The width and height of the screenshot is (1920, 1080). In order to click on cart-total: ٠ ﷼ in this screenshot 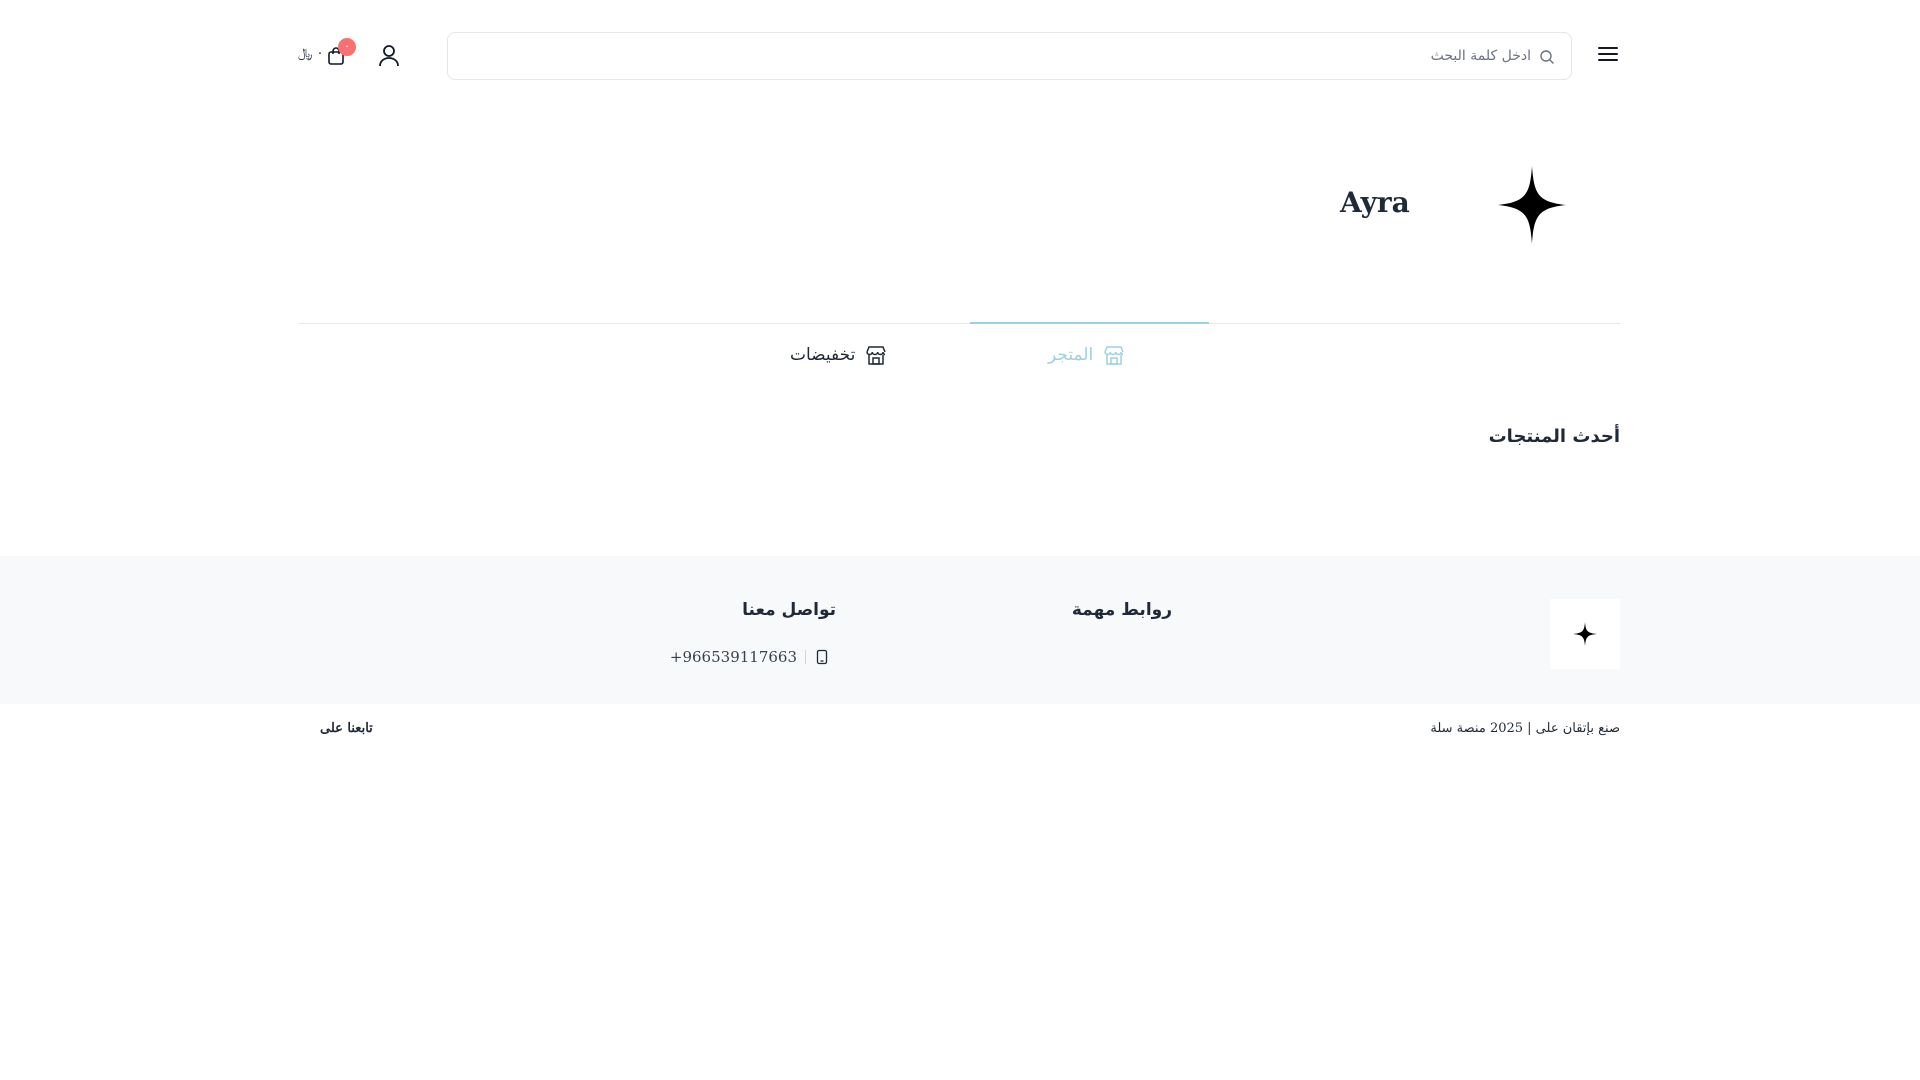, I will do `click(311, 53)`.